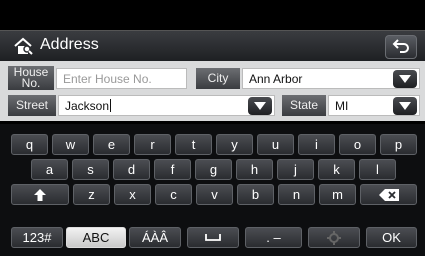 This screenshot has height=256, width=425. Describe the element at coordinates (155, 237) in the screenshot. I see `accent-mode-key: ÁÀÂ` at that location.